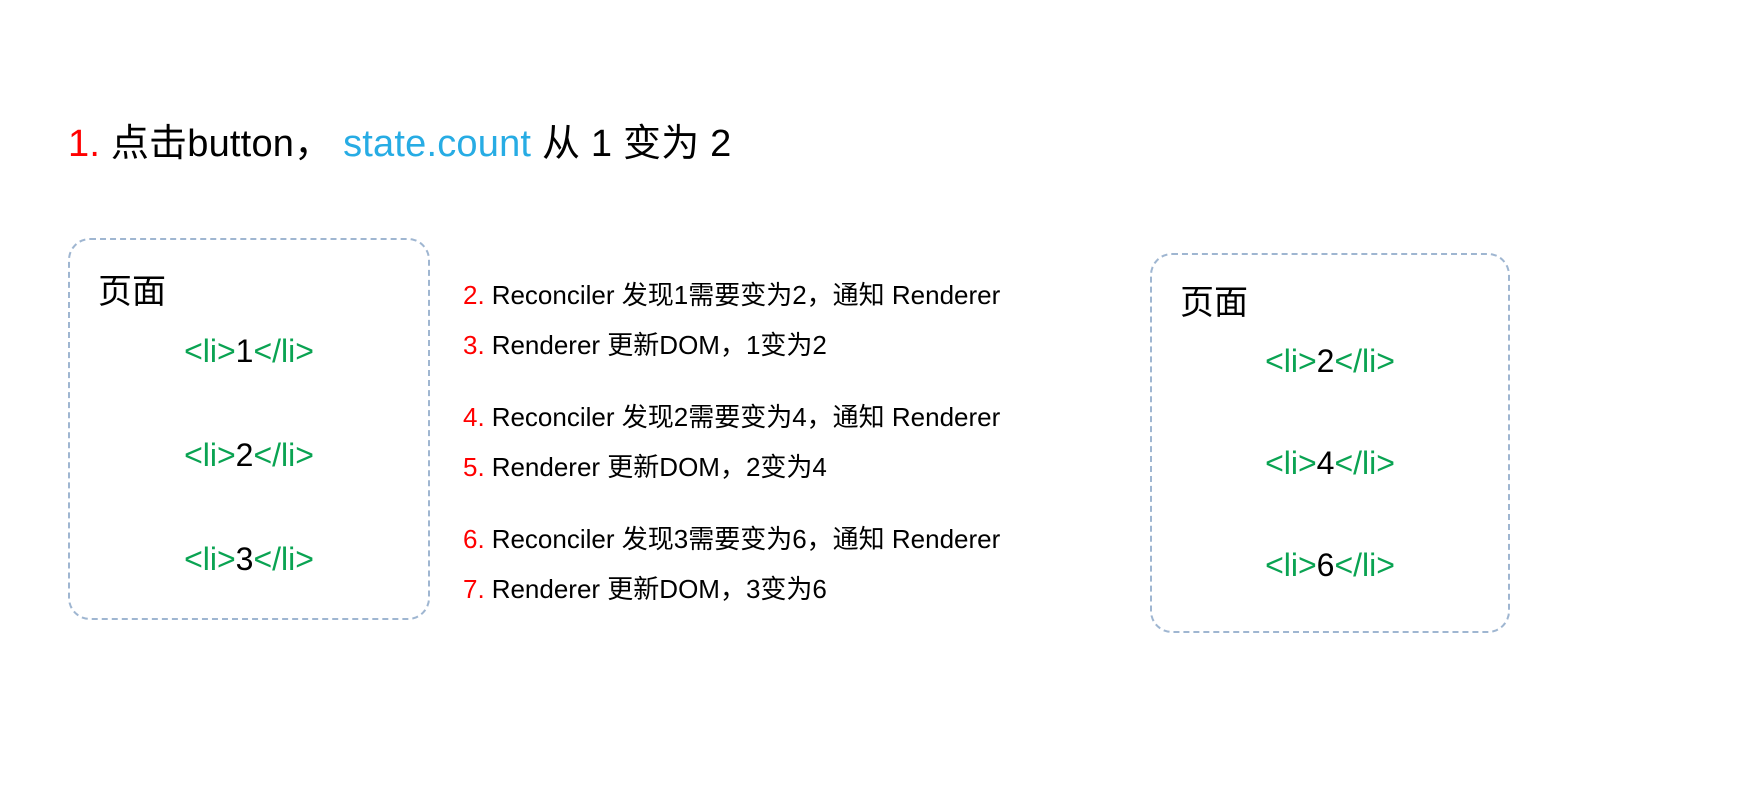  Describe the element at coordinates (437, 144) in the screenshot. I see `title-code-state-count: state.count` at that location.